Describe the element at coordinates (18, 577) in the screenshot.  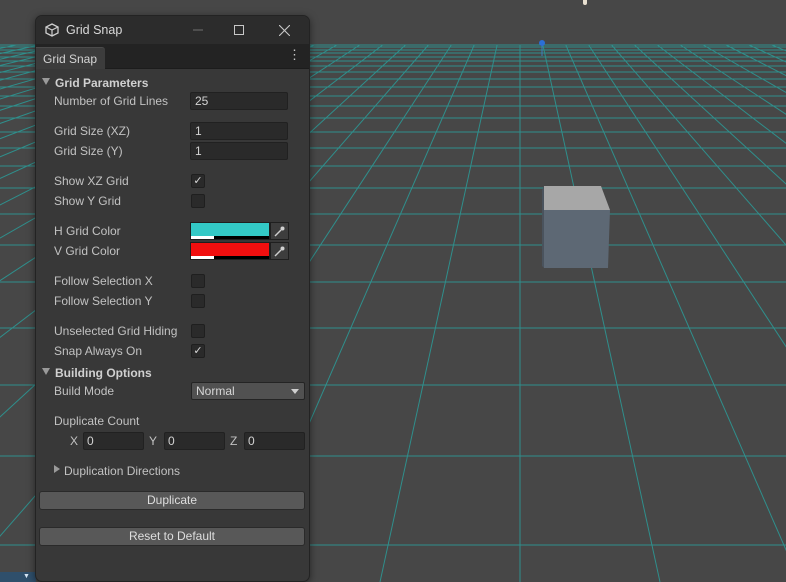
I see `bottom-panel-tab: ▼` at that location.